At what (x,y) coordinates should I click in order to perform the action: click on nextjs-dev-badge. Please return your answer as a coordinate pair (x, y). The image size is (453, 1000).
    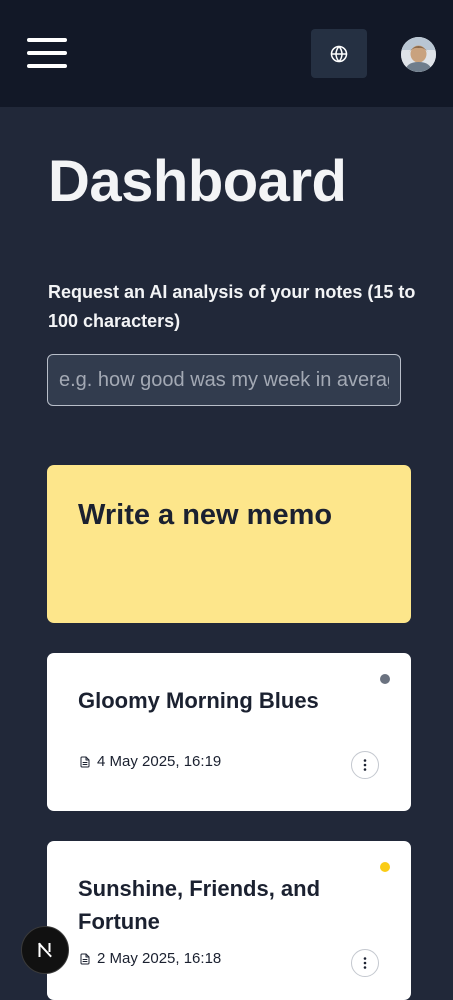
    Looking at the image, I should click on (45, 950).